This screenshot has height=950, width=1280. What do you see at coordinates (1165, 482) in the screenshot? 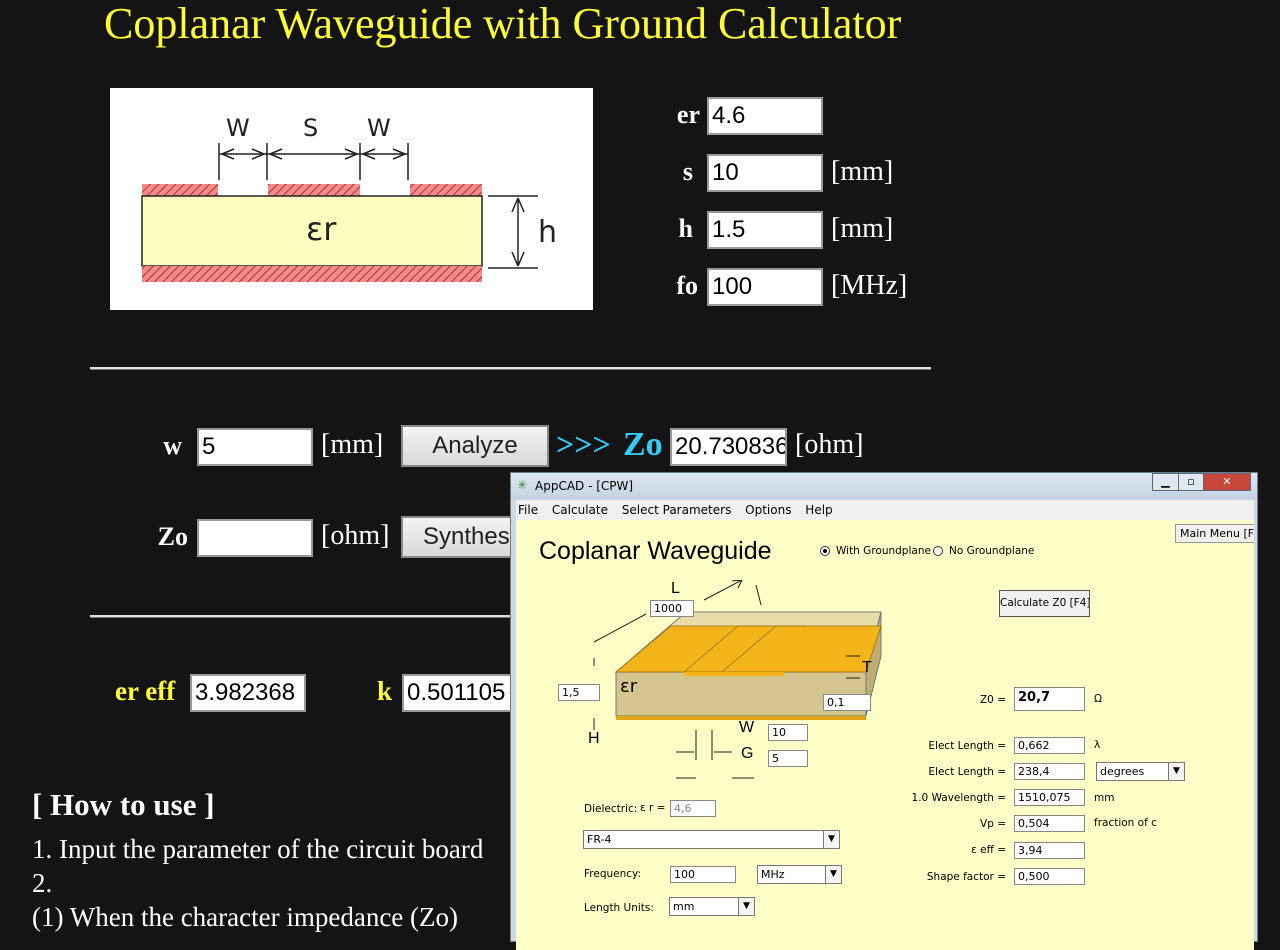
I see `minimize-icon: ▁` at bounding box center [1165, 482].